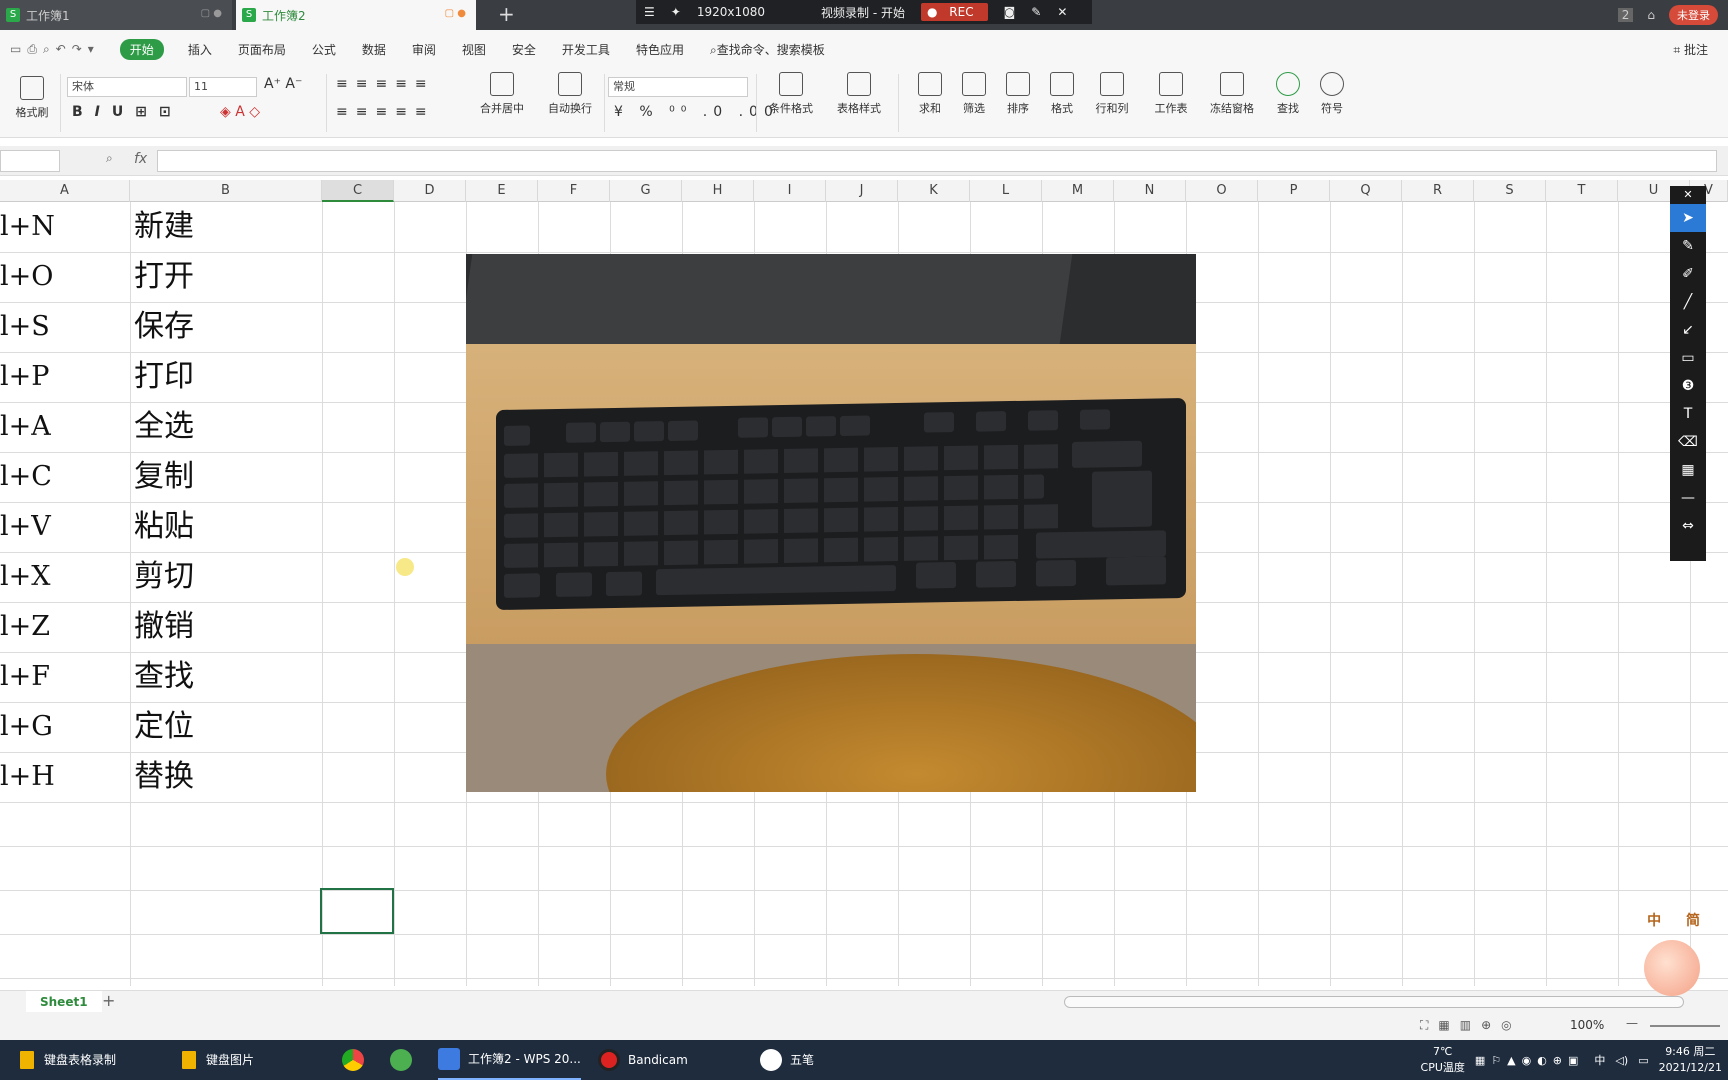 The height and width of the screenshot is (1080, 1728). What do you see at coordinates (108, 1000) in the screenshot?
I see `add-sheet-icon: +` at bounding box center [108, 1000].